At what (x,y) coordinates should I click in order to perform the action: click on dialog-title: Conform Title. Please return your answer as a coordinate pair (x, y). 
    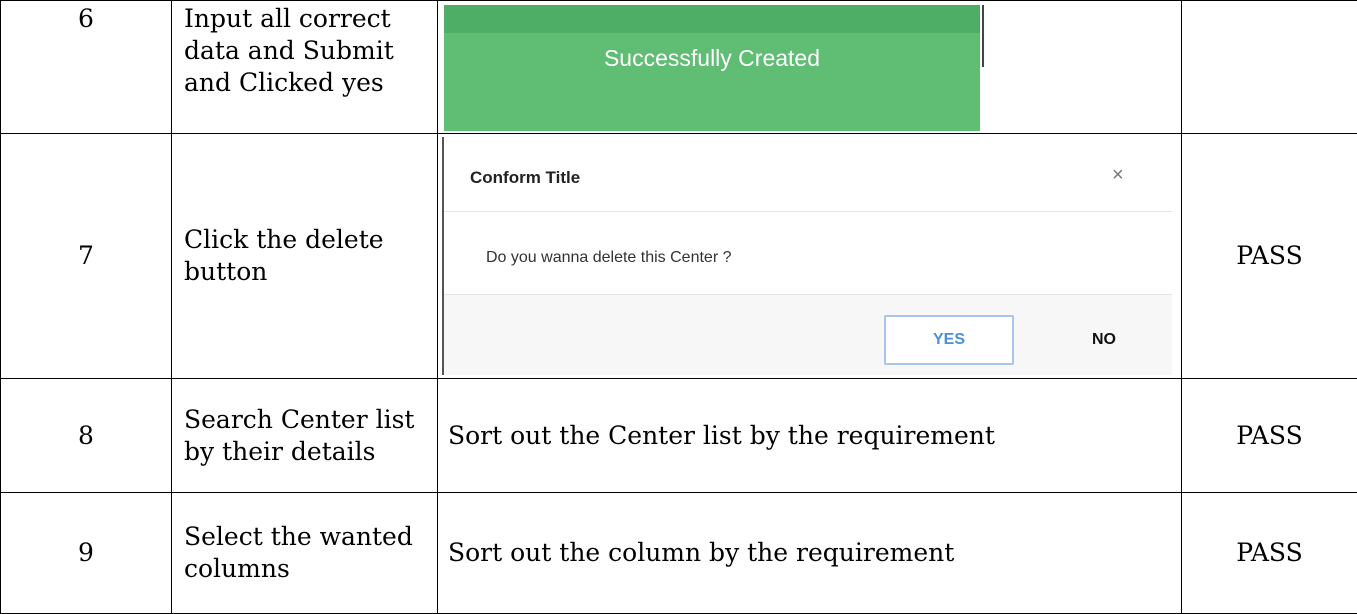
    Looking at the image, I should click on (525, 178).